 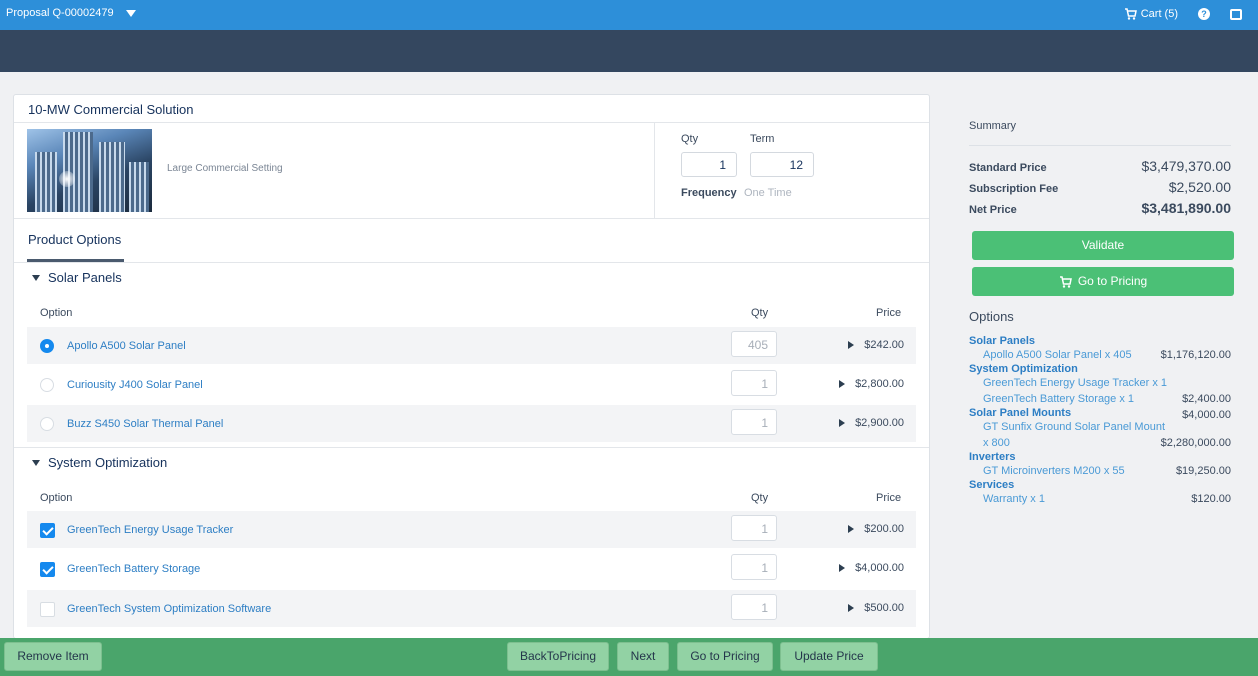 What do you see at coordinates (690, 139) in the screenshot?
I see `qty-label: Qty` at bounding box center [690, 139].